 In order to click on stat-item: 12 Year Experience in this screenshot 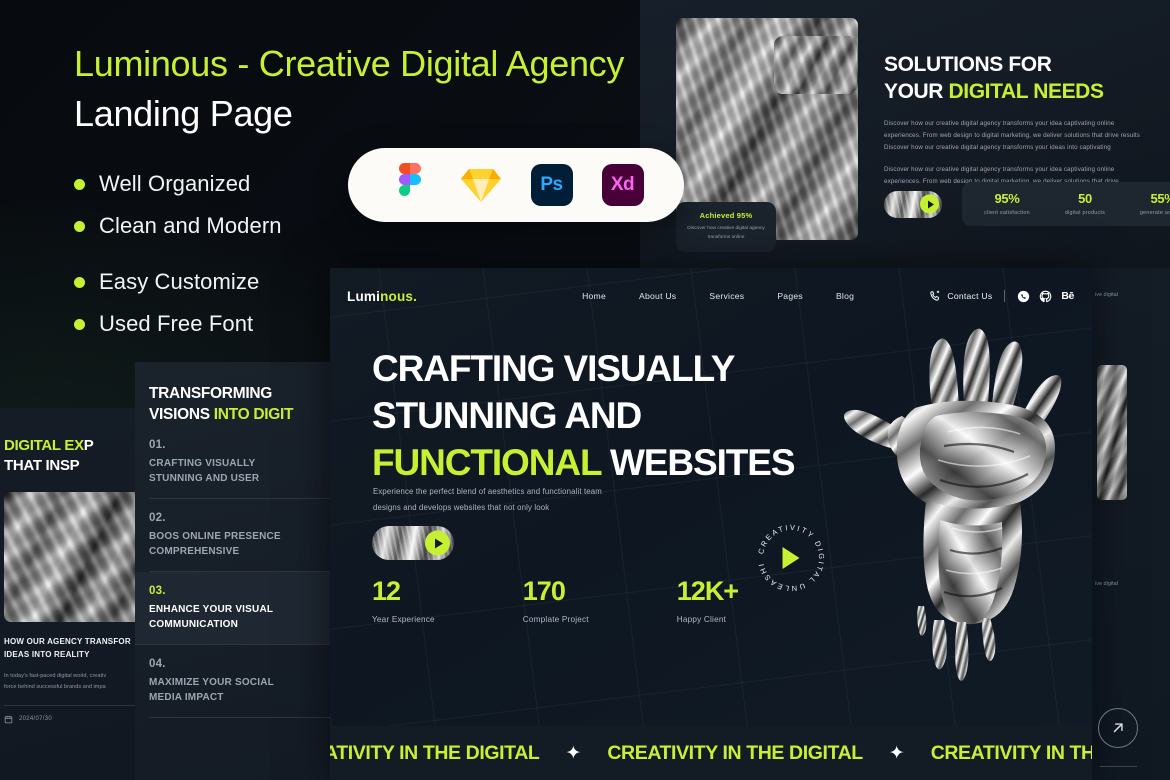, I will do `click(403, 601)`.